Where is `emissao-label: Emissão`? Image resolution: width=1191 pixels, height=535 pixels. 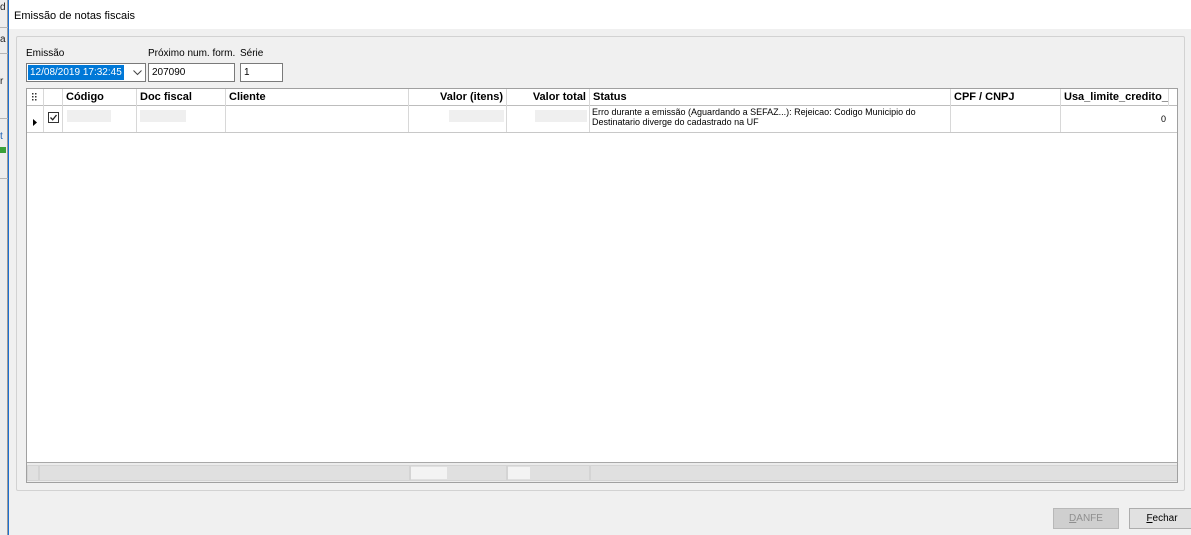 emissao-label: Emissão is located at coordinates (45, 53).